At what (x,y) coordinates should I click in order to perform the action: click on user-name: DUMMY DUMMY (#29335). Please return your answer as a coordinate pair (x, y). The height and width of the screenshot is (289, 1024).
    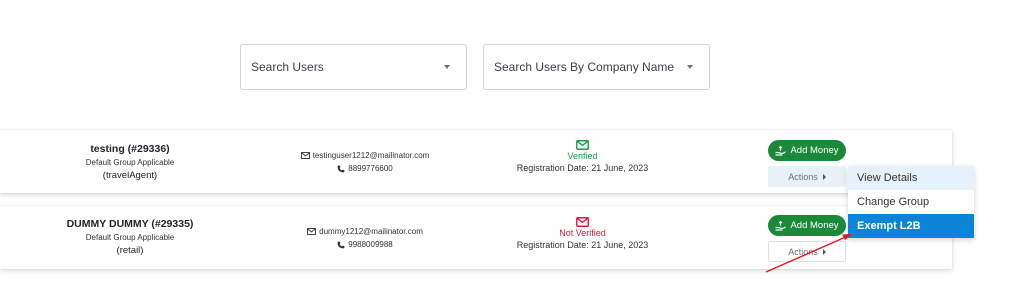
    Looking at the image, I should click on (130, 224).